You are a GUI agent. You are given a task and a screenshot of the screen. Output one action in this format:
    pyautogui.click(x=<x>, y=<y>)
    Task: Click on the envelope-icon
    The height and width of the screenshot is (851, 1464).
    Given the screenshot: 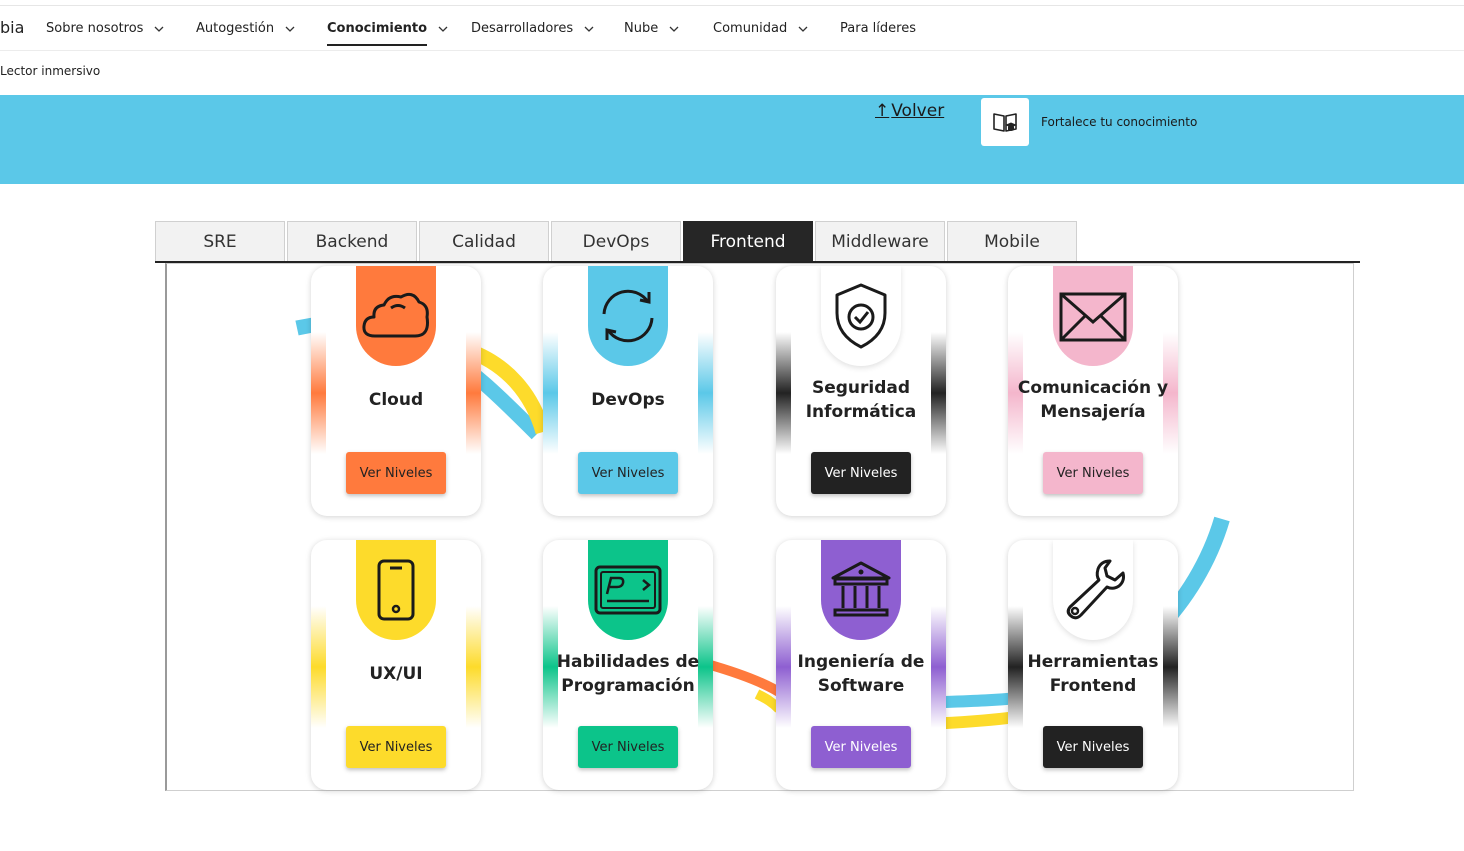 What is the action you would take?
    pyautogui.click(x=1093, y=316)
    